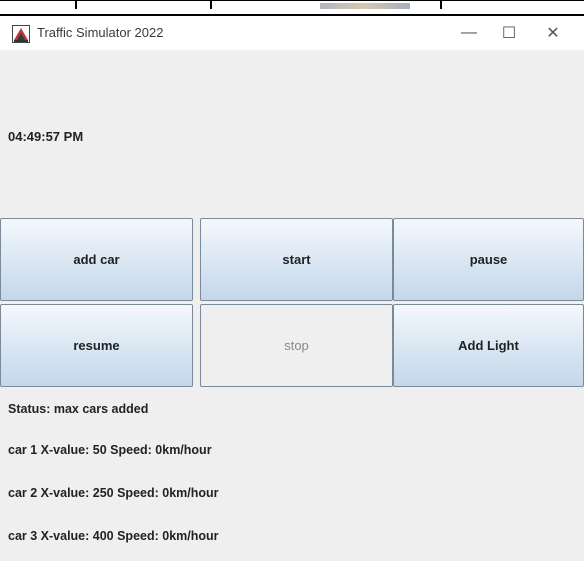 Image resolution: width=584 pixels, height=561 pixels. Describe the element at coordinates (292, 33) in the screenshot. I see `title-bar: Traffic Simulator 2022 — ☐ ✕` at that location.